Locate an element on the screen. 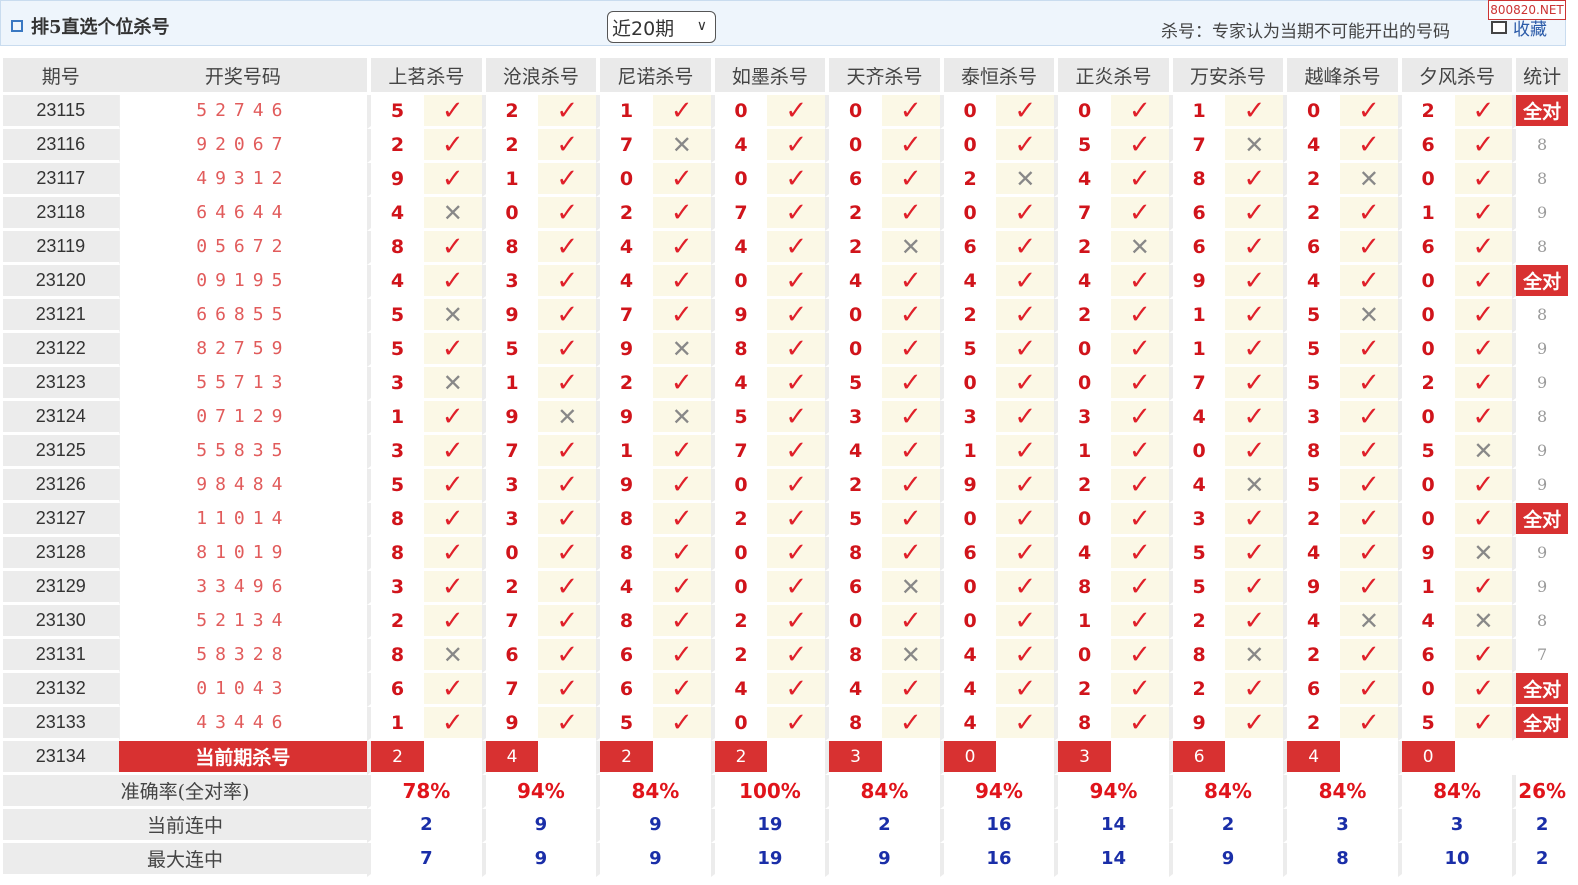 Image resolution: width=1578 pixels, height=885 pixels. current-issue: 23134 is located at coordinates (61, 758).